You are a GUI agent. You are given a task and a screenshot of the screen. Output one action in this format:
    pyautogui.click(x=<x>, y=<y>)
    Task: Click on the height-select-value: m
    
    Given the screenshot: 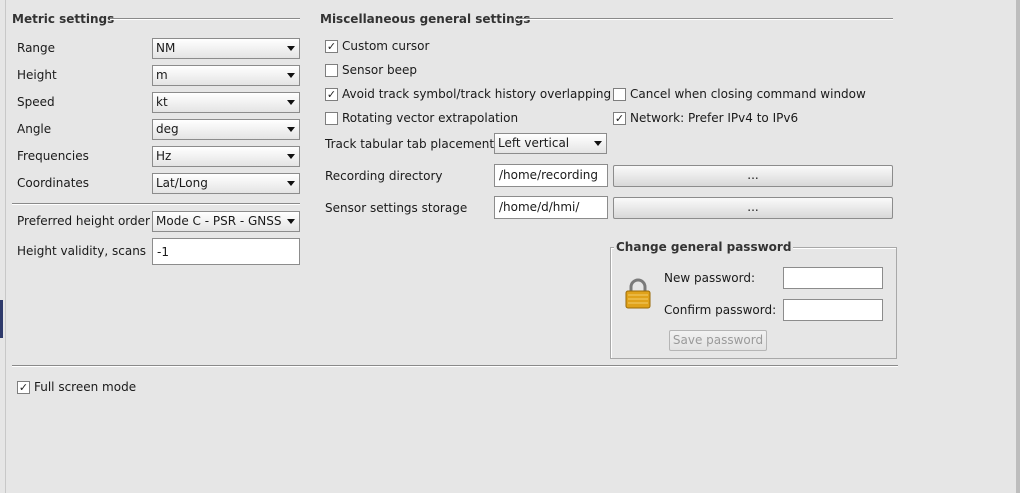 What is the action you would take?
    pyautogui.click(x=162, y=75)
    